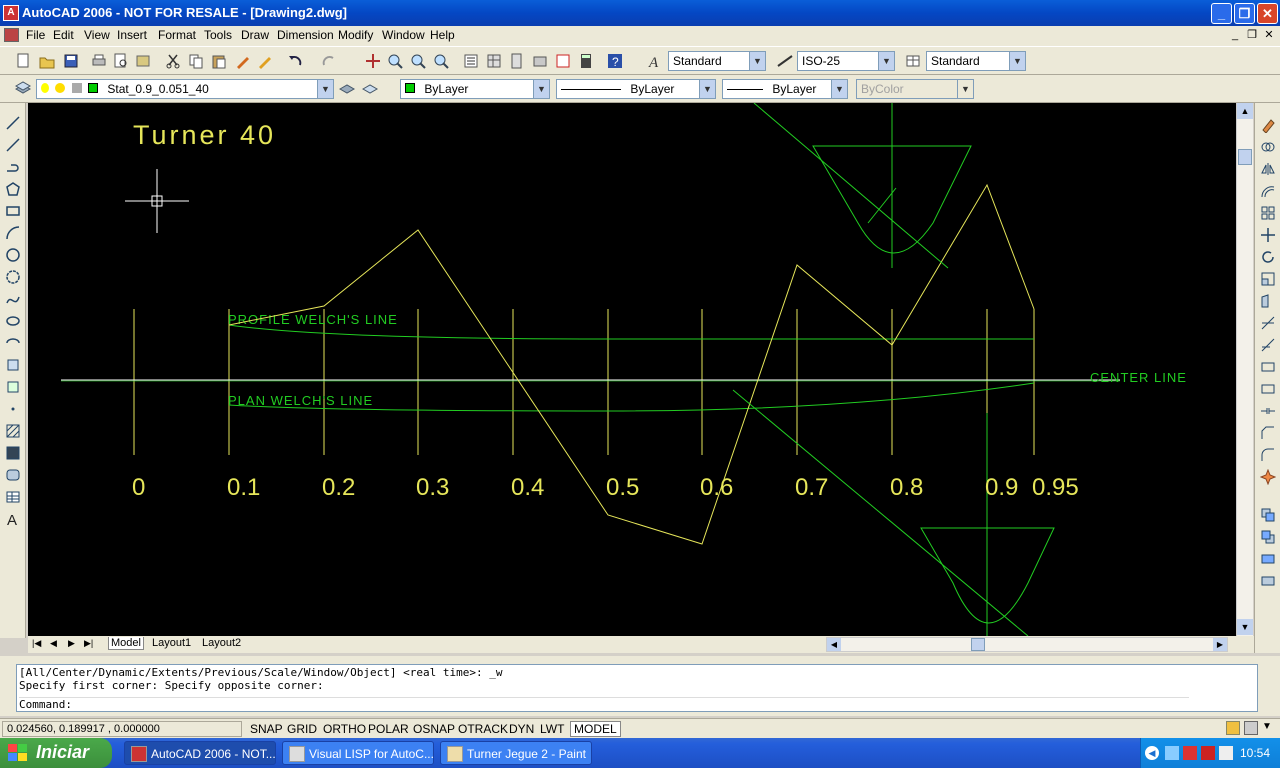 The width and height of the screenshot is (1280, 768). I want to click on pan-icon, so click(373, 61).